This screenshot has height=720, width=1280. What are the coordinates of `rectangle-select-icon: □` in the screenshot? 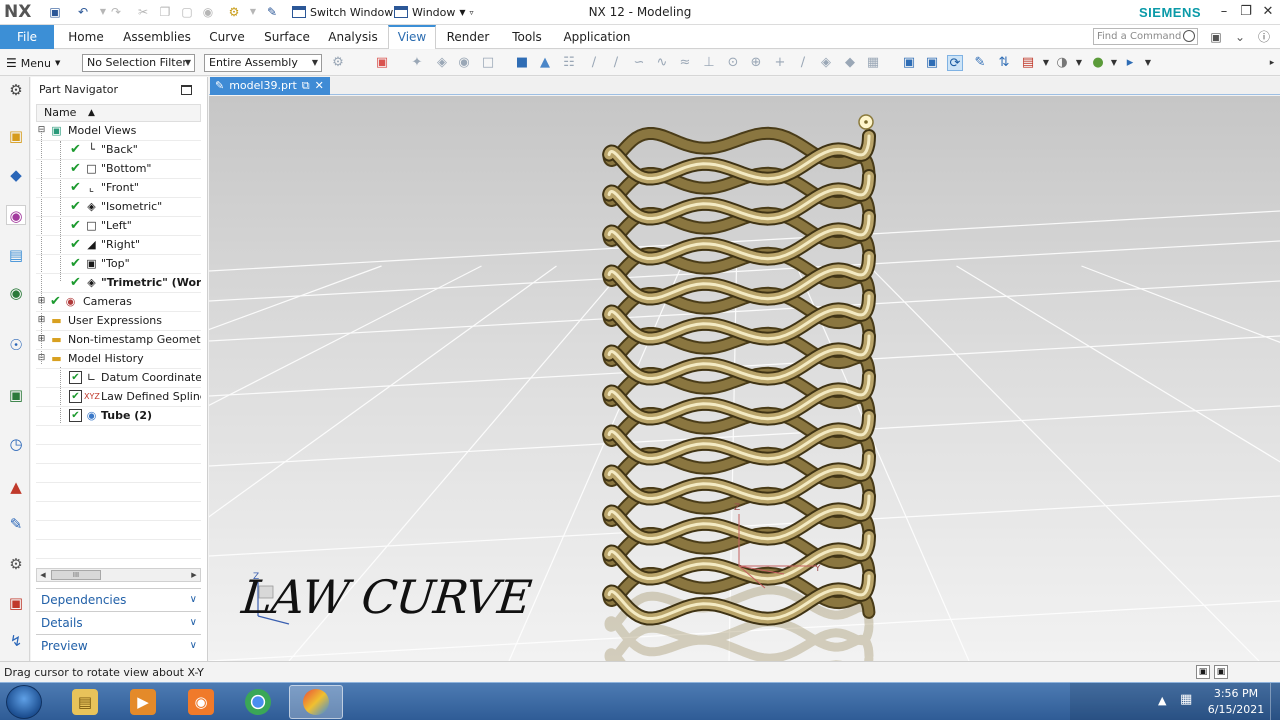 It's located at (488, 63).